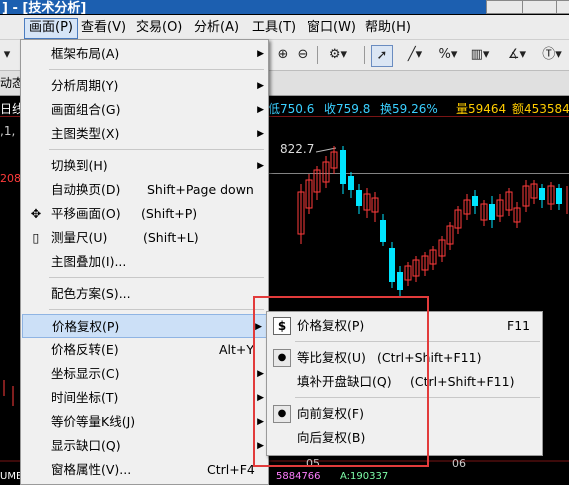 This screenshot has width=569, height=485. I want to click on angle-icon: ∡▾, so click(517, 55).